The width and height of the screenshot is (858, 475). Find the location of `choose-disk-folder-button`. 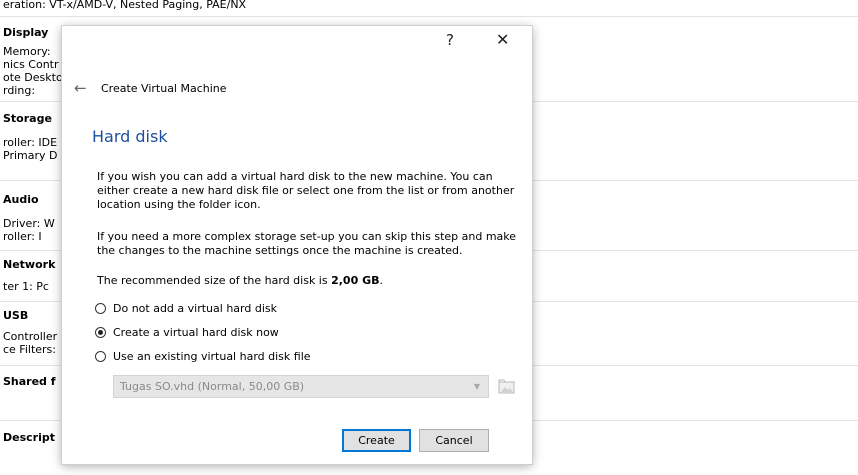

choose-disk-folder-button is located at coordinates (506, 386).